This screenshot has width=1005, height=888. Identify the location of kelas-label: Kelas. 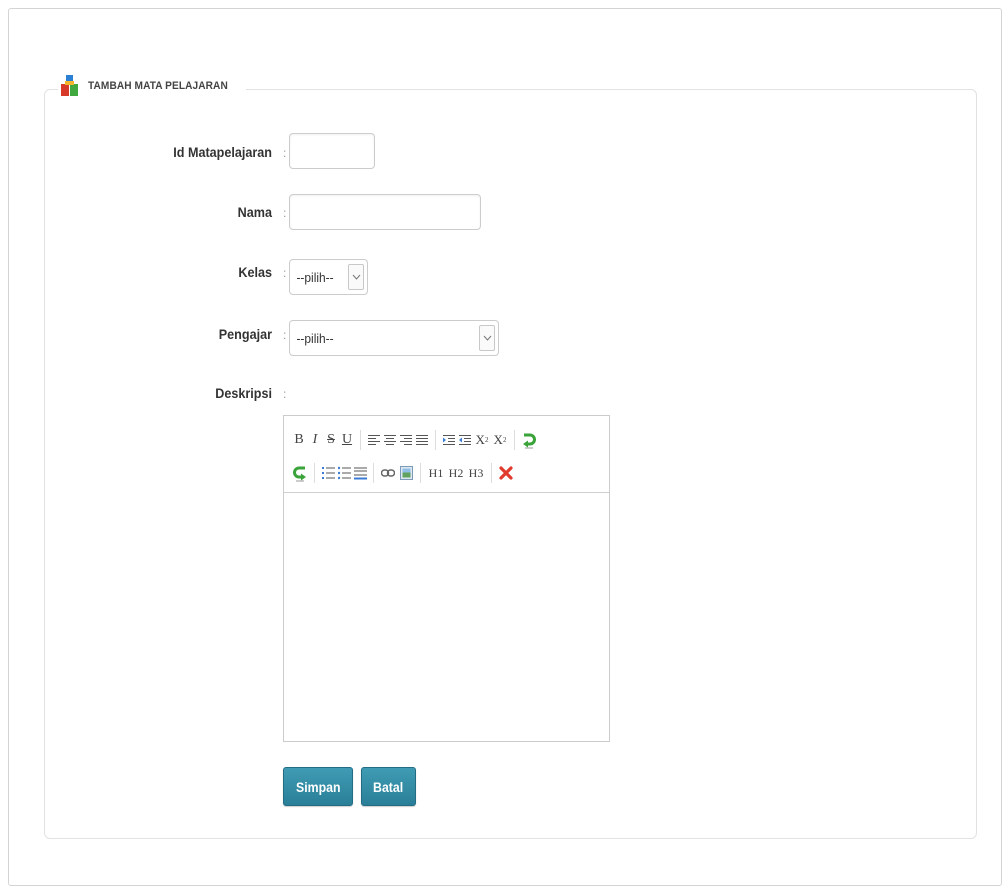
(255, 272).